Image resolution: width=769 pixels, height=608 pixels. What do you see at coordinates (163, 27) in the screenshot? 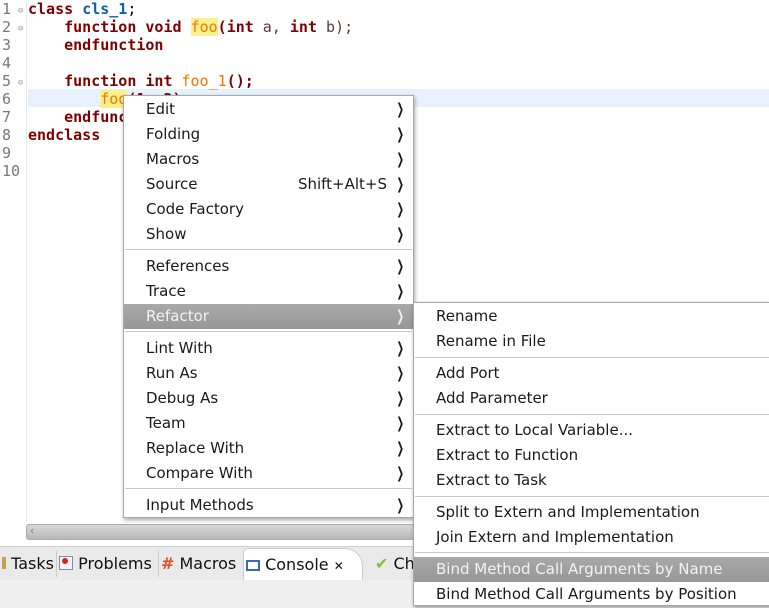
I see `keyword: void` at bounding box center [163, 27].